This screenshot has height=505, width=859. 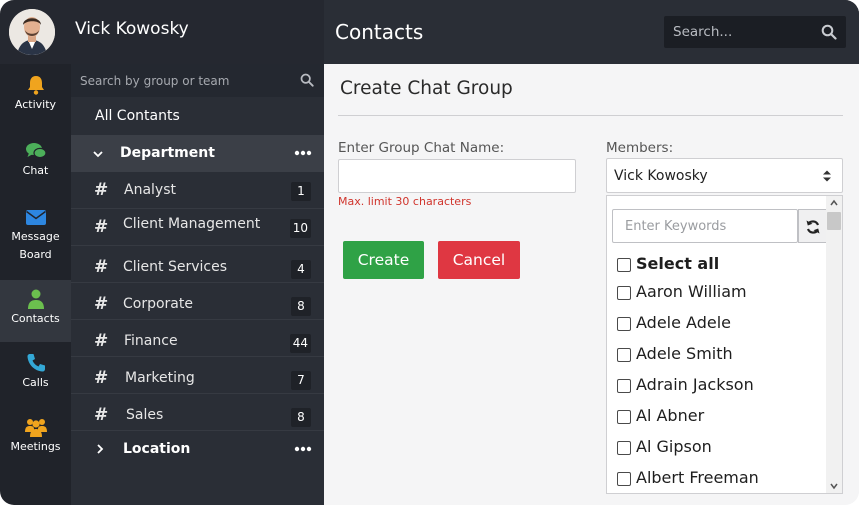 What do you see at coordinates (834, 486) in the screenshot?
I see `scroll-down-icon` at bounding box center [834, 486].